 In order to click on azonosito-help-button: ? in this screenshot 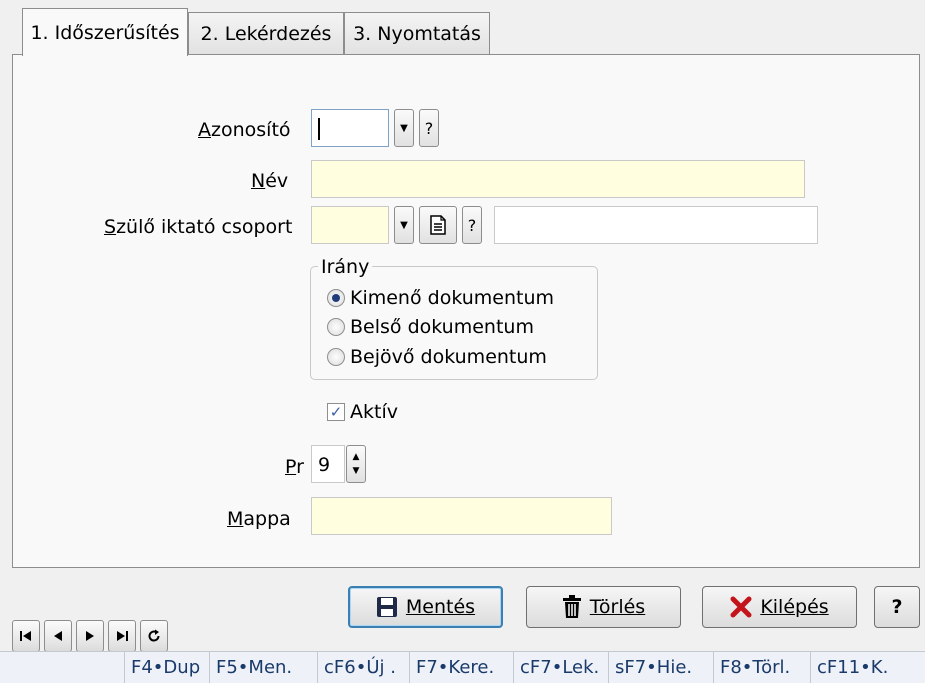, I will do `click(429, 128)`.